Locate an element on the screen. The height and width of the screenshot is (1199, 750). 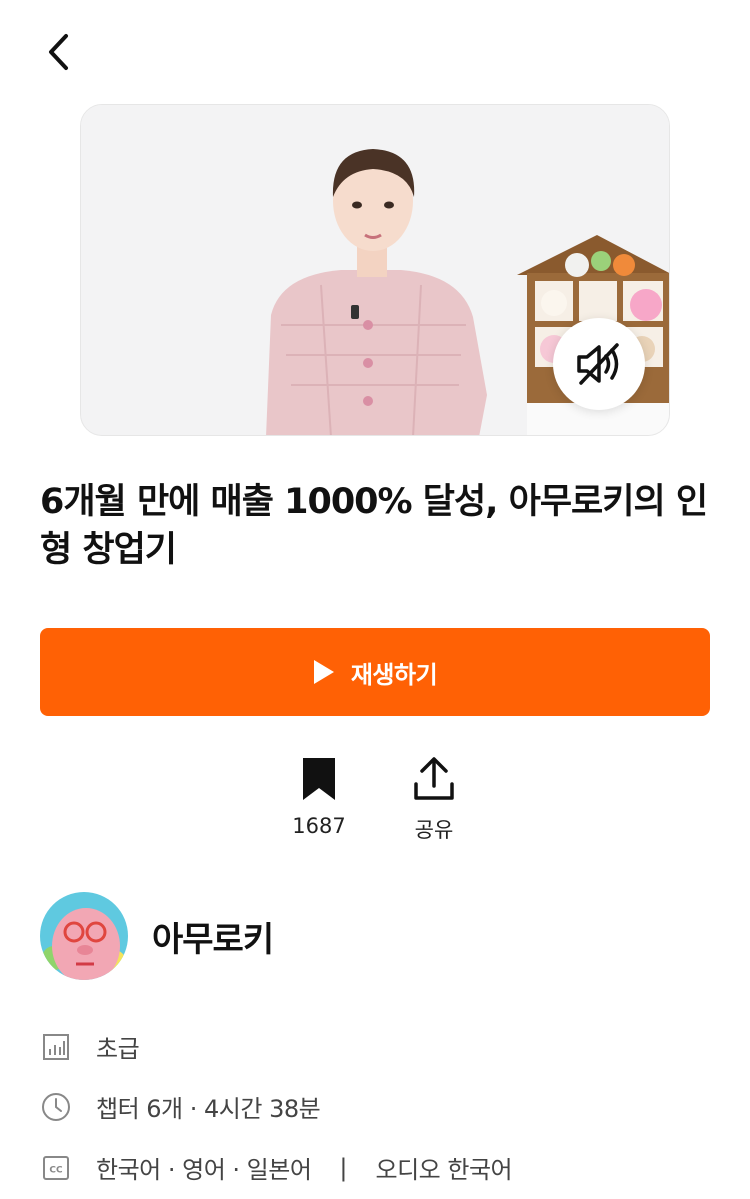
play-button-label: 재생하기 is located at coordinates (394, 674).